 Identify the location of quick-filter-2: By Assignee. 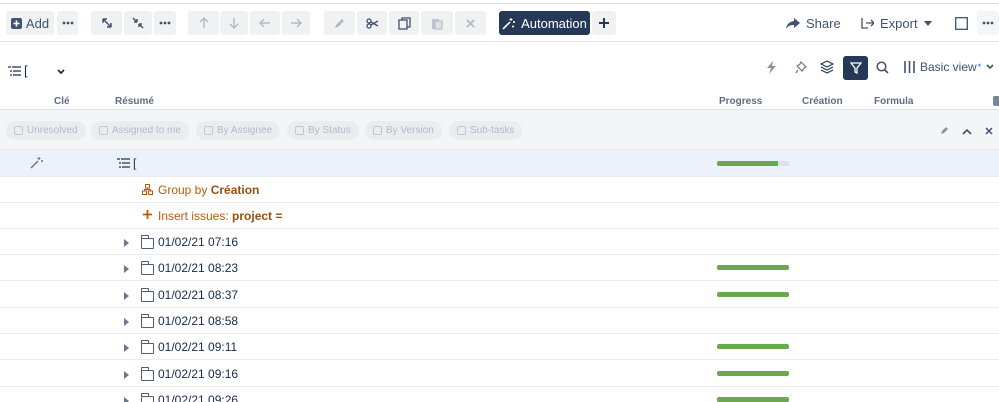
(238, 130).